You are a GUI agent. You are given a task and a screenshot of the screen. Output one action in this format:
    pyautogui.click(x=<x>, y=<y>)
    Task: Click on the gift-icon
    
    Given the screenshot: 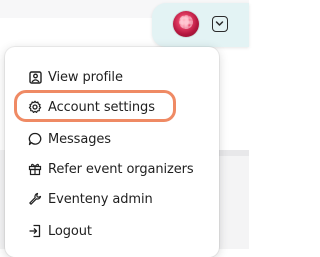 What is the action you would take?
    pyautogui.click(x=35, y=169)
    